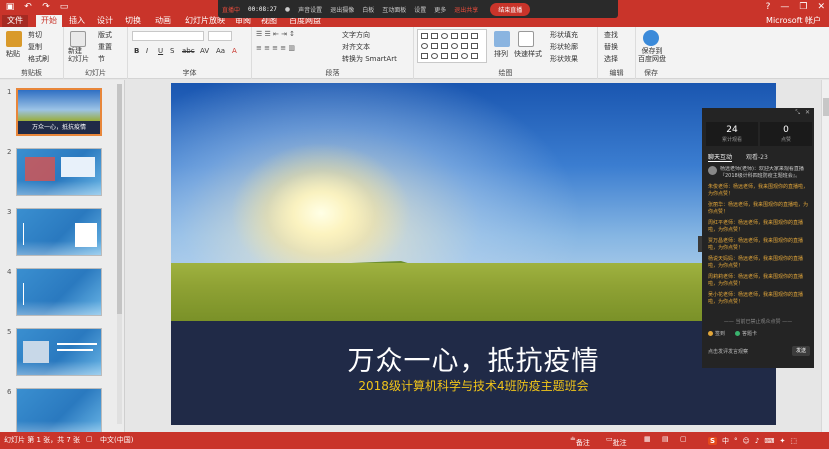 This screenshot has width=829, height=449. What do you see at coordinates (119, 254) in the screenshot?
I see `thumbnail-scrollbar` at bounding box center [119, 254].